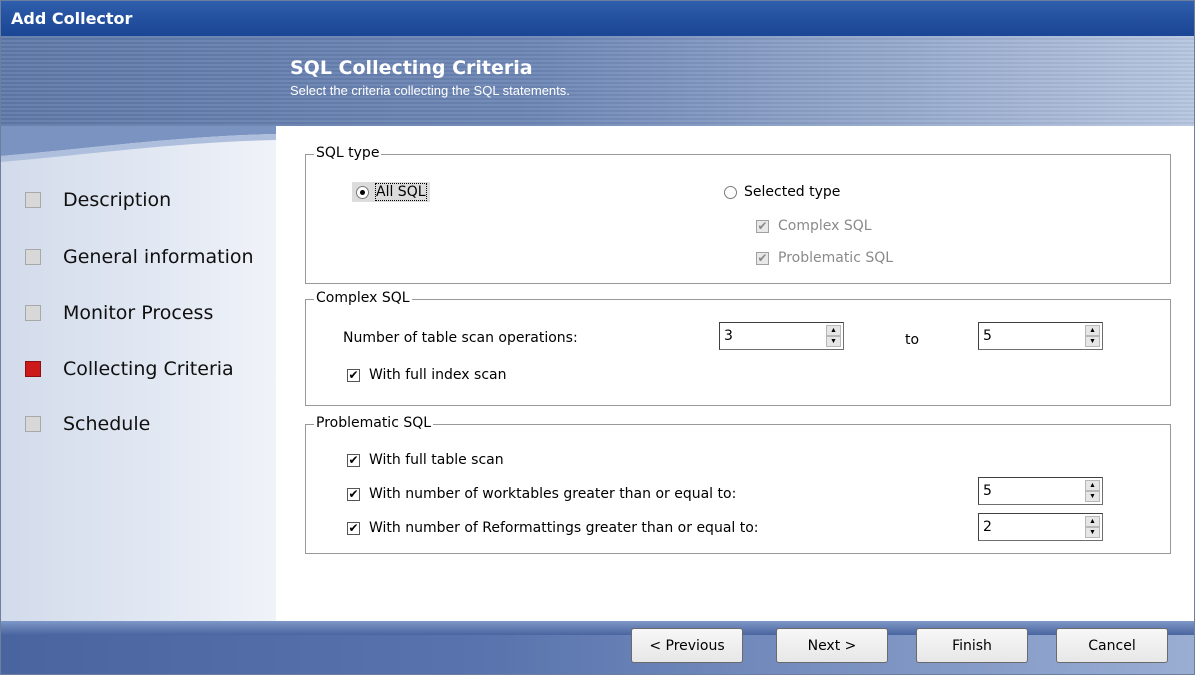 This screenshot has height=675, width=1195. I want to click on problematic-sql-legend: Problematic SQL, so click(374, 423).